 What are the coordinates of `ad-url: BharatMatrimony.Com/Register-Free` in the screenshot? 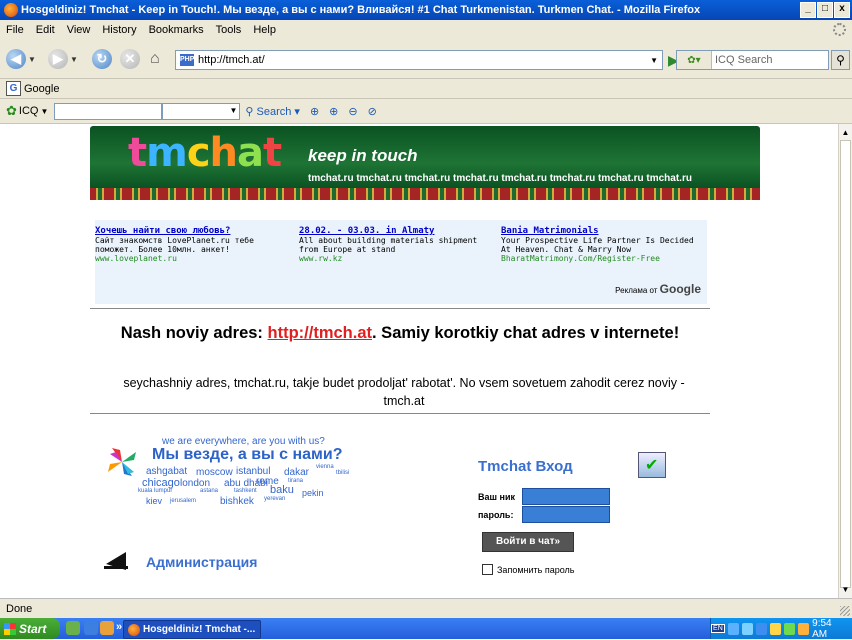 It's located at (598, 258).